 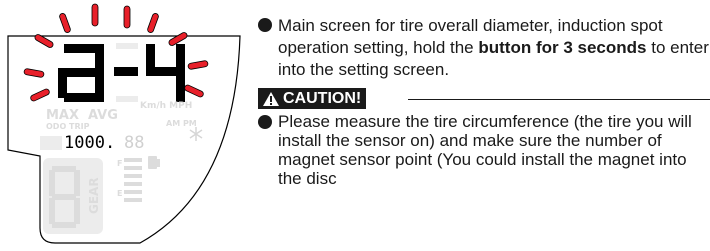 What do you see at coordinates (562, 47) in the screenshot?
I see `para1-bold: button for 3 seconds` at bounding box center [562, 47].